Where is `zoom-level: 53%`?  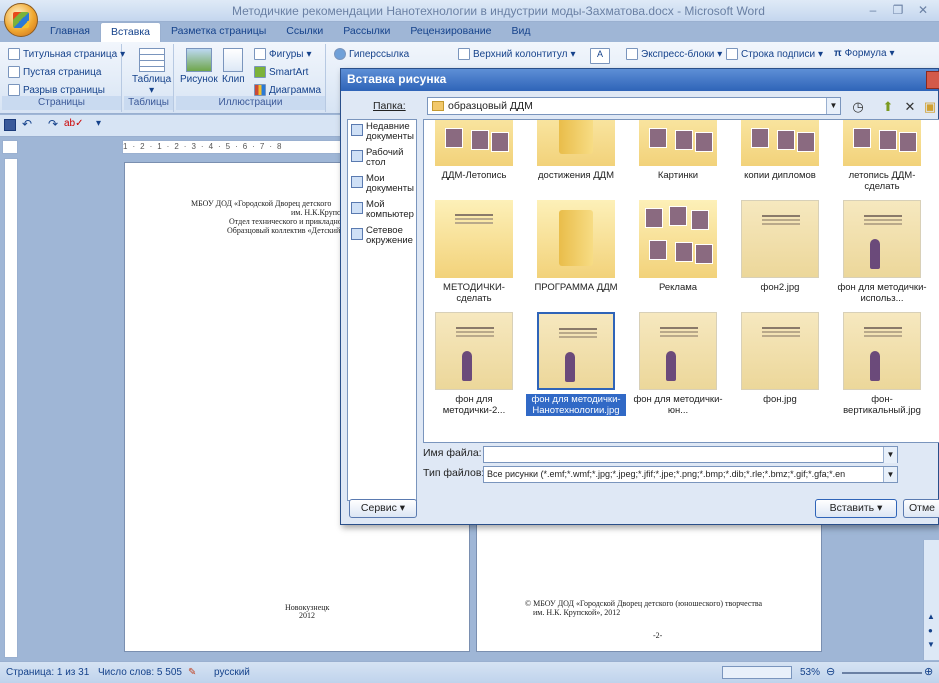
zoom-level: 53% is located at coordinates (810, 672).